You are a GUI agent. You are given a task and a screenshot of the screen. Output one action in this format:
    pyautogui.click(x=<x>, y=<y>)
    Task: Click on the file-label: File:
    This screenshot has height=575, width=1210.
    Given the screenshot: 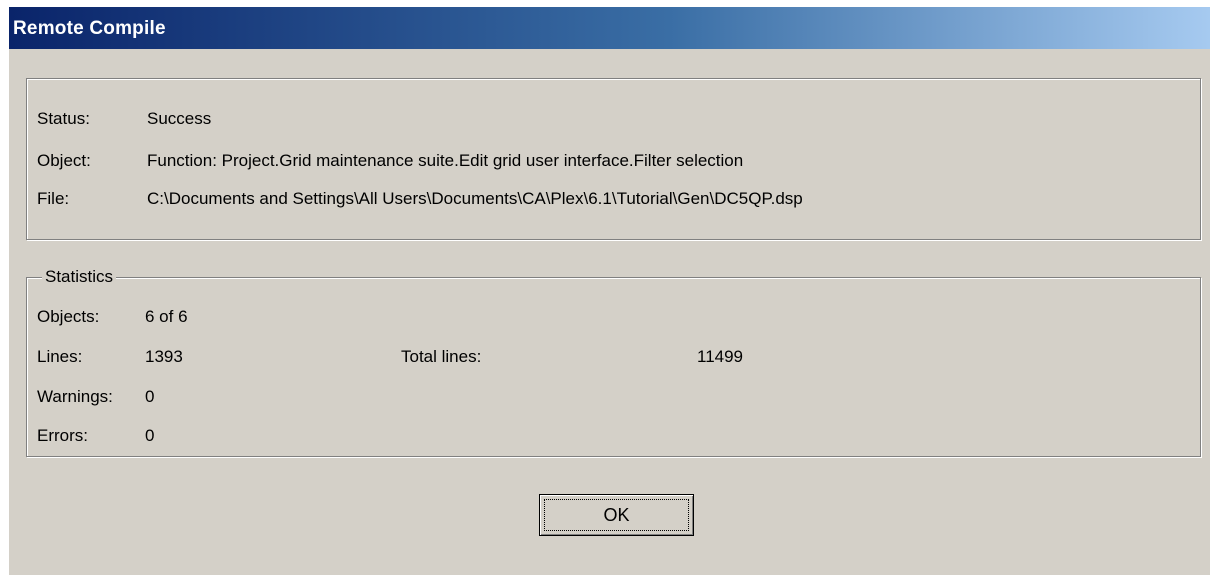 What is the action you would take?
    pyautogui.click(x=53, y=198)
    